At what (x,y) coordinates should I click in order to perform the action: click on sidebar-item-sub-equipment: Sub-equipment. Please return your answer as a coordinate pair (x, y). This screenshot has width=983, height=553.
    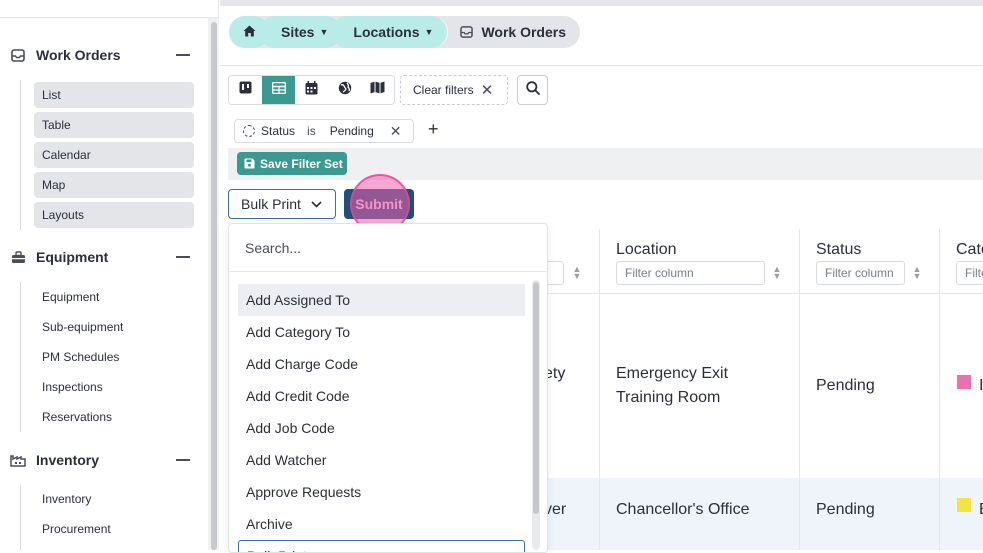
    Looking at the image, I should click on (114, 327).